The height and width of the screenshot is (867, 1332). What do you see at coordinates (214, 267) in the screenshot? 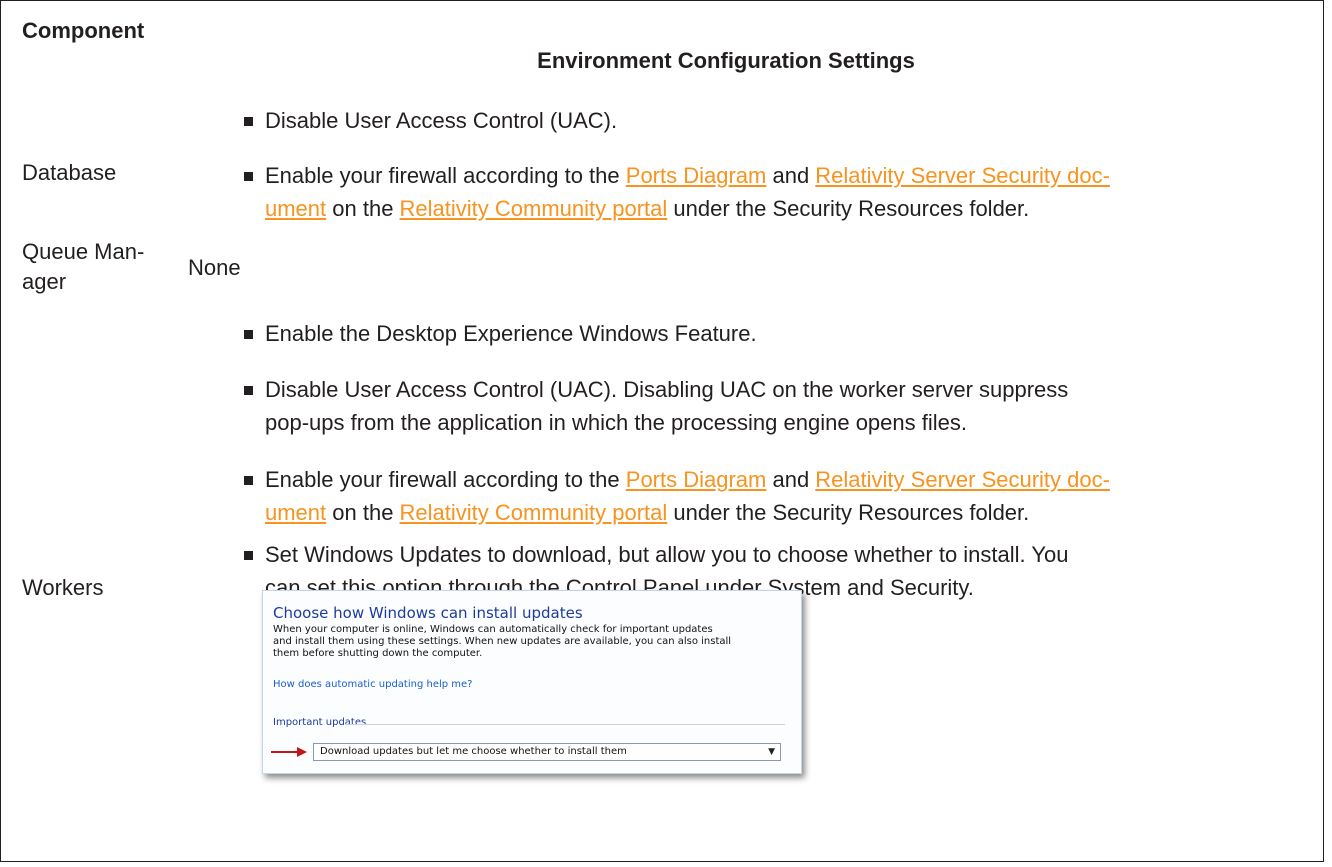
I see `queue-manager-value: None` at bounding box center [214, 267].